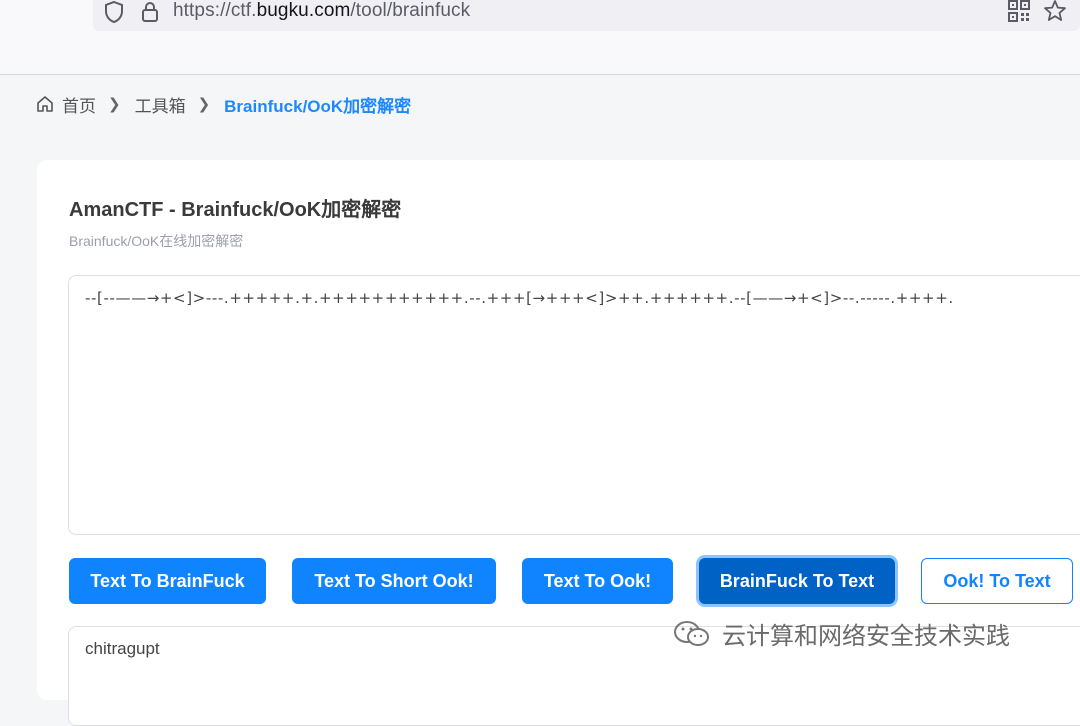 Image resolution: width=1080 pixels, height=726 pixels. I want to click on watermark-text: 云计算和网络安全技术实践, so click(866, 636).